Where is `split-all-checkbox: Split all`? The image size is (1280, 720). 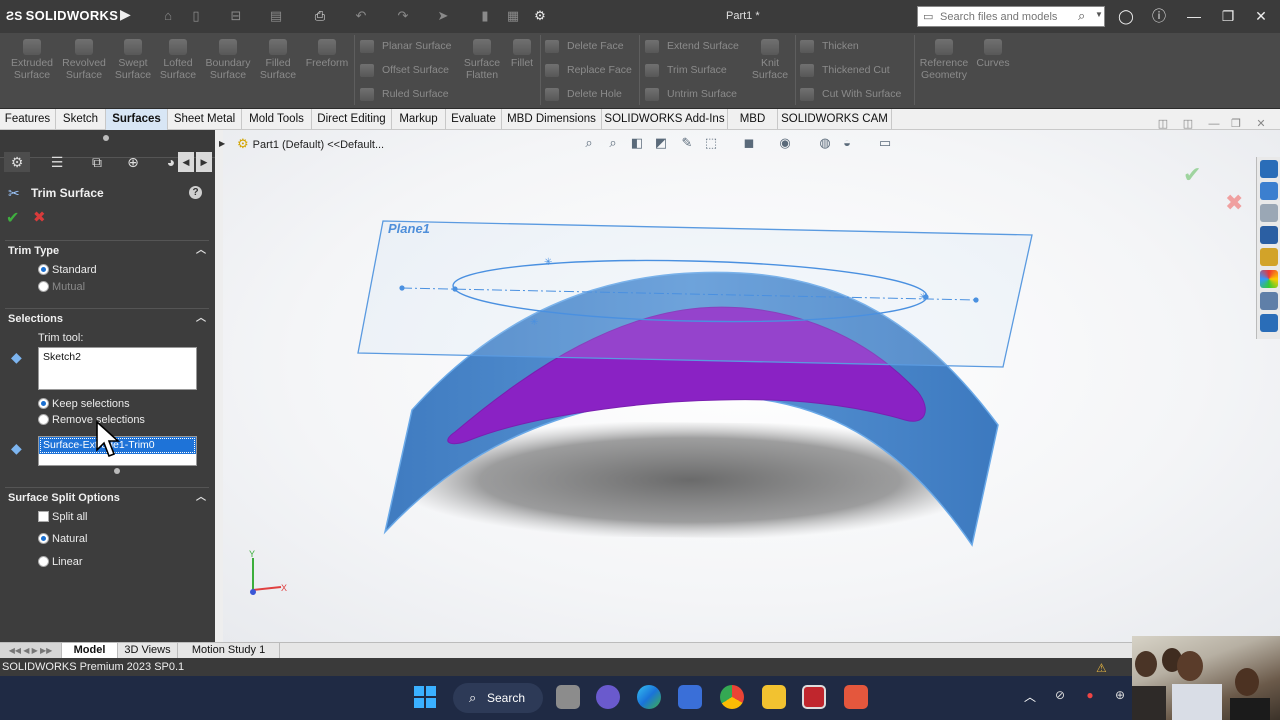
split-all-checkbox: Split all is located at coordinates (62, 517).